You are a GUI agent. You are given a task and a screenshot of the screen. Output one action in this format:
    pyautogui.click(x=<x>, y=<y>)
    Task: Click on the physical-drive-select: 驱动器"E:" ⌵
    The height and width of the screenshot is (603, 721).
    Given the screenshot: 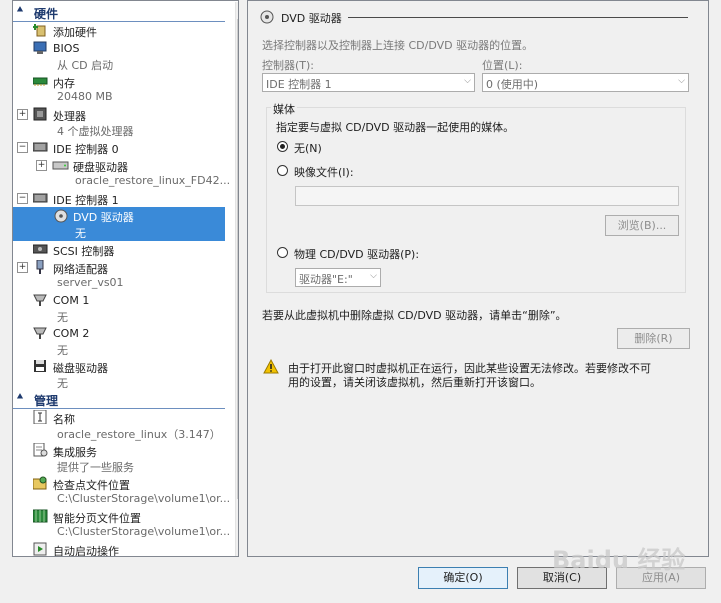 What is the action you would take?
    pyautogui.click(x=338, y=277)
    